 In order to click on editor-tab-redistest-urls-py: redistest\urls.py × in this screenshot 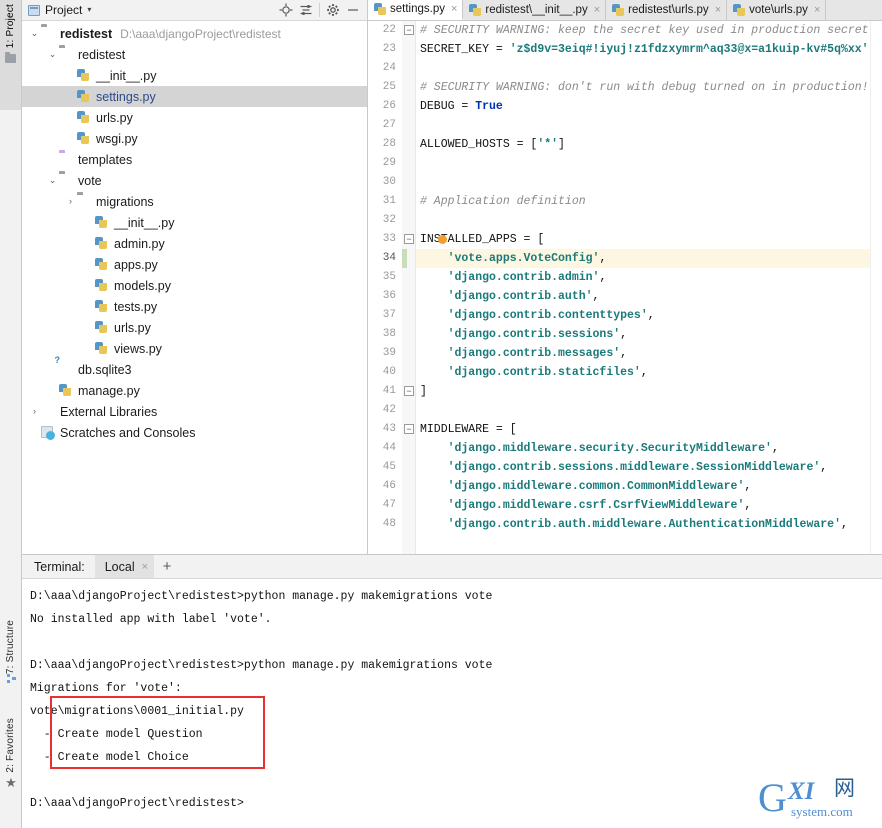, I will do `click(667, 10)`.